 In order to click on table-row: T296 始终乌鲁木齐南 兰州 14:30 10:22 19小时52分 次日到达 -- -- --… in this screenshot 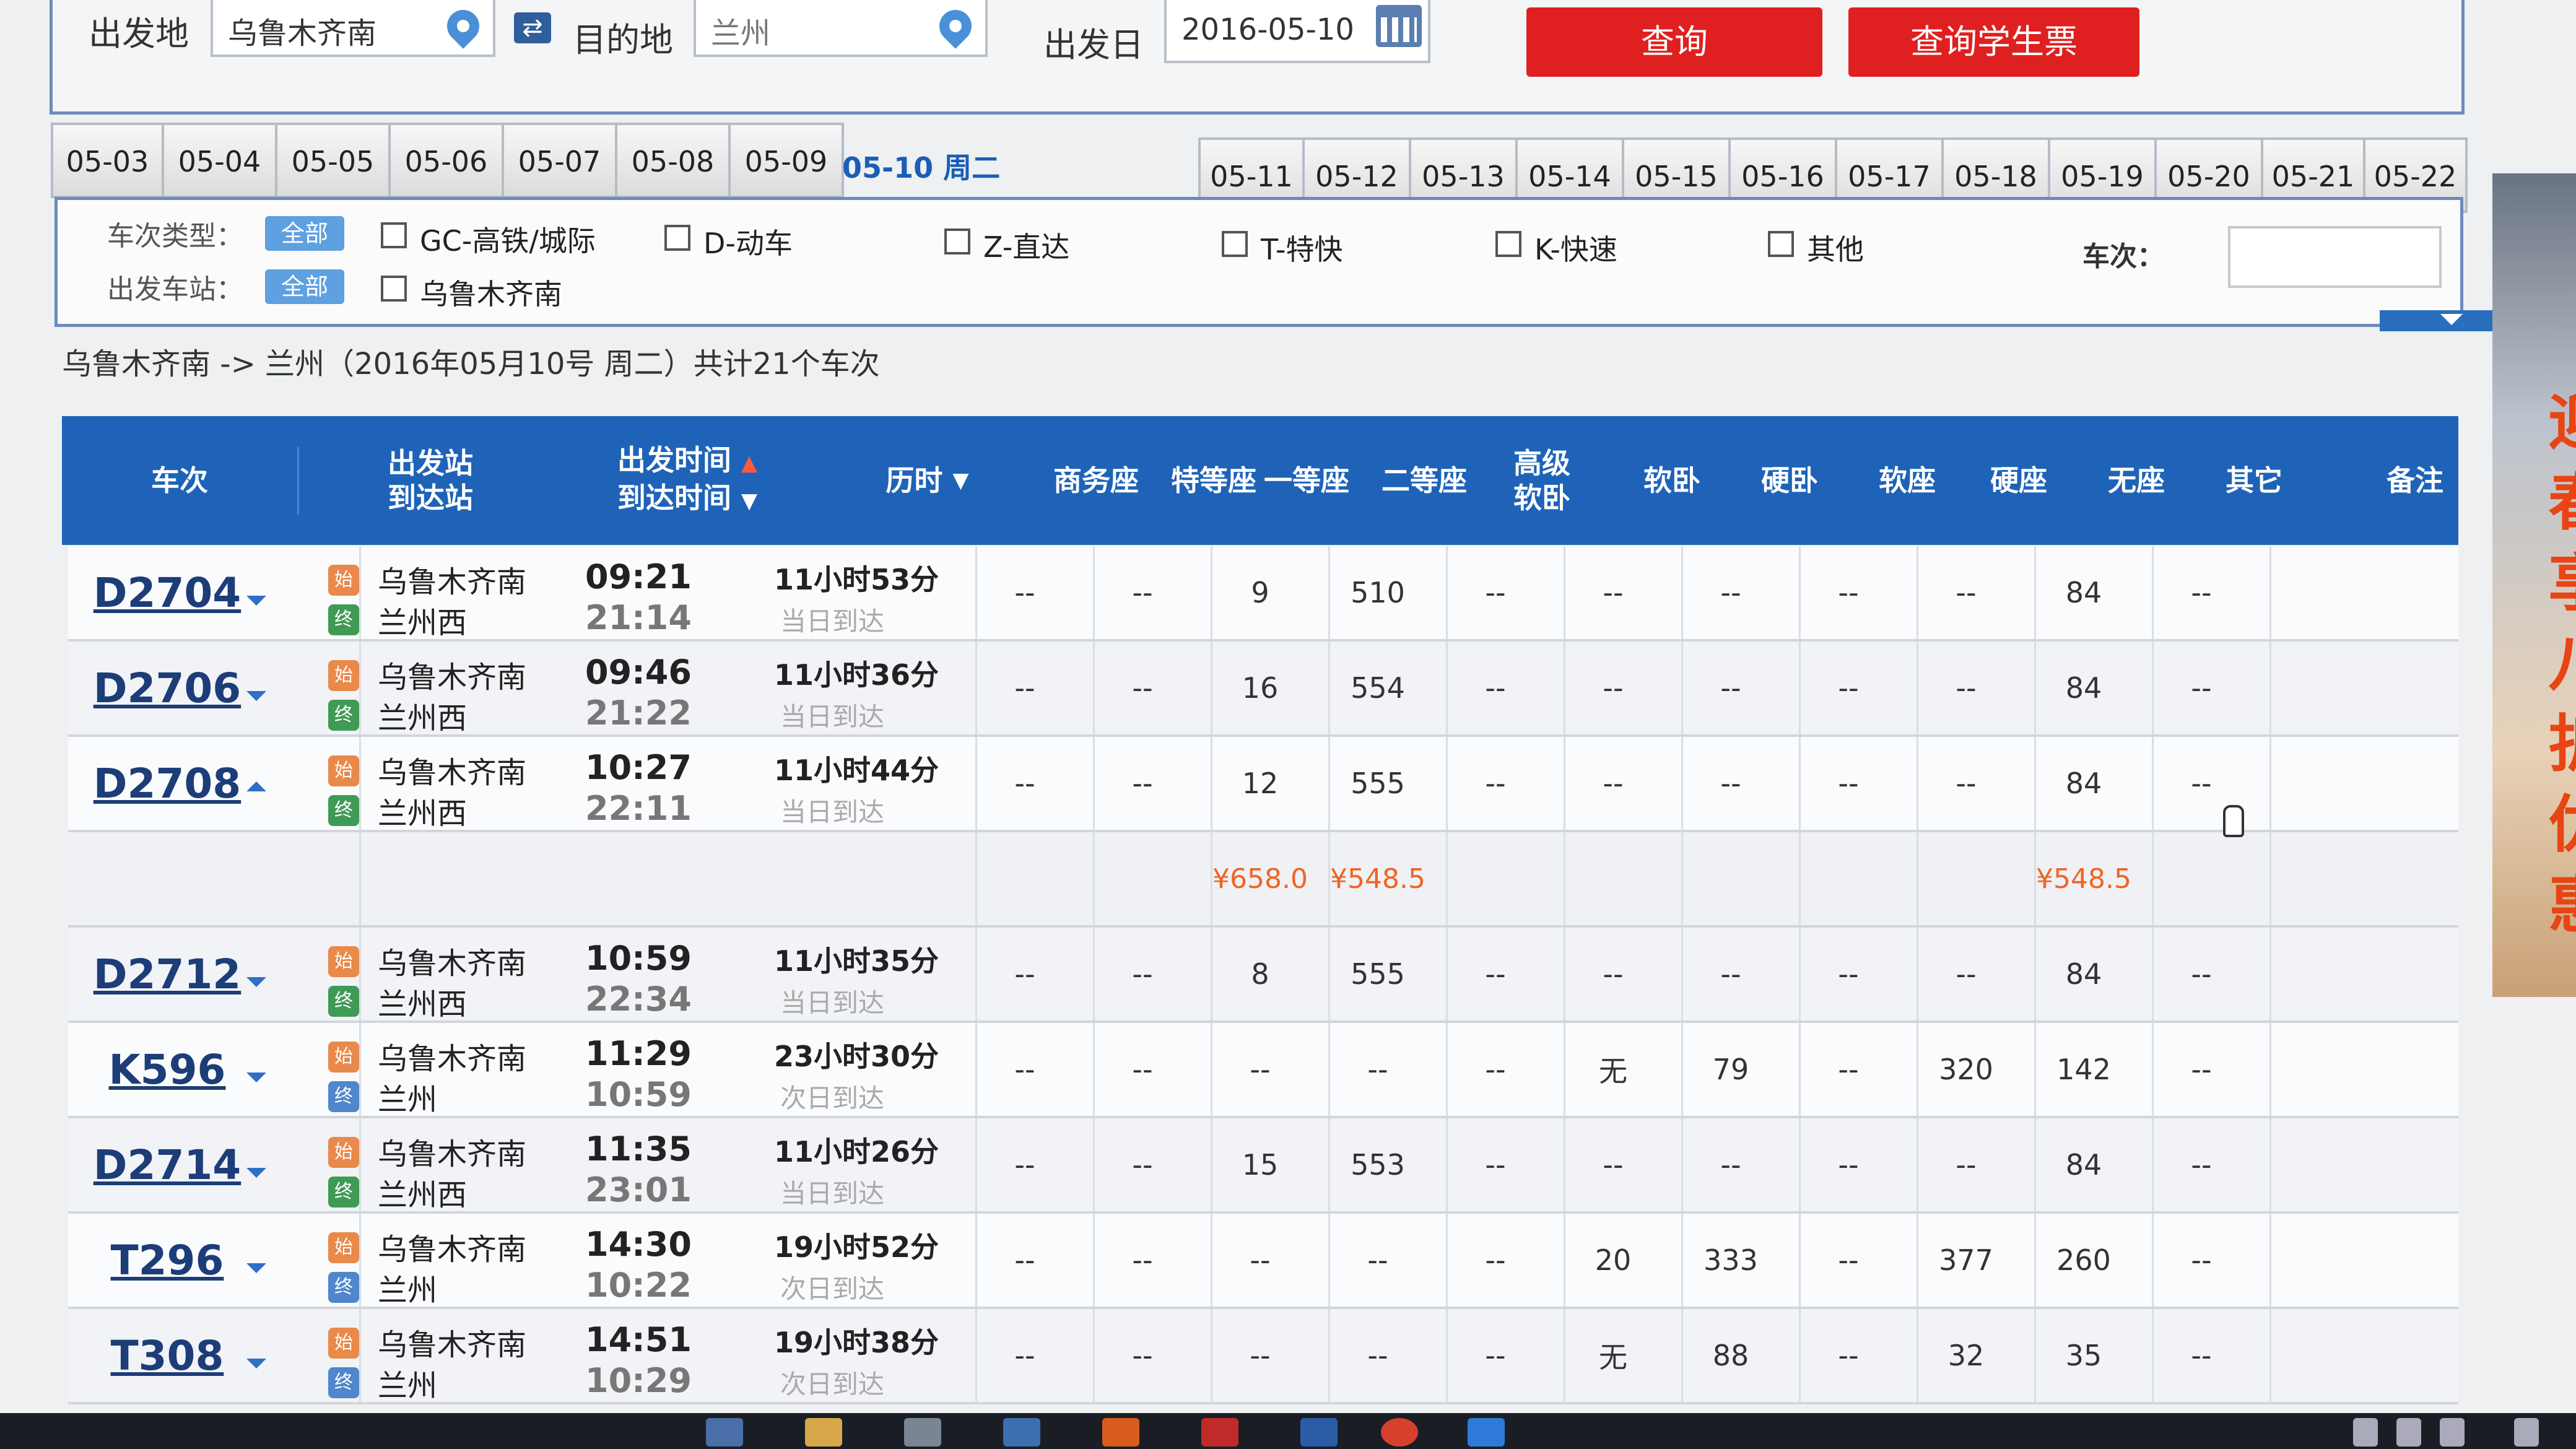, I will do `click(1263, 1261)`.